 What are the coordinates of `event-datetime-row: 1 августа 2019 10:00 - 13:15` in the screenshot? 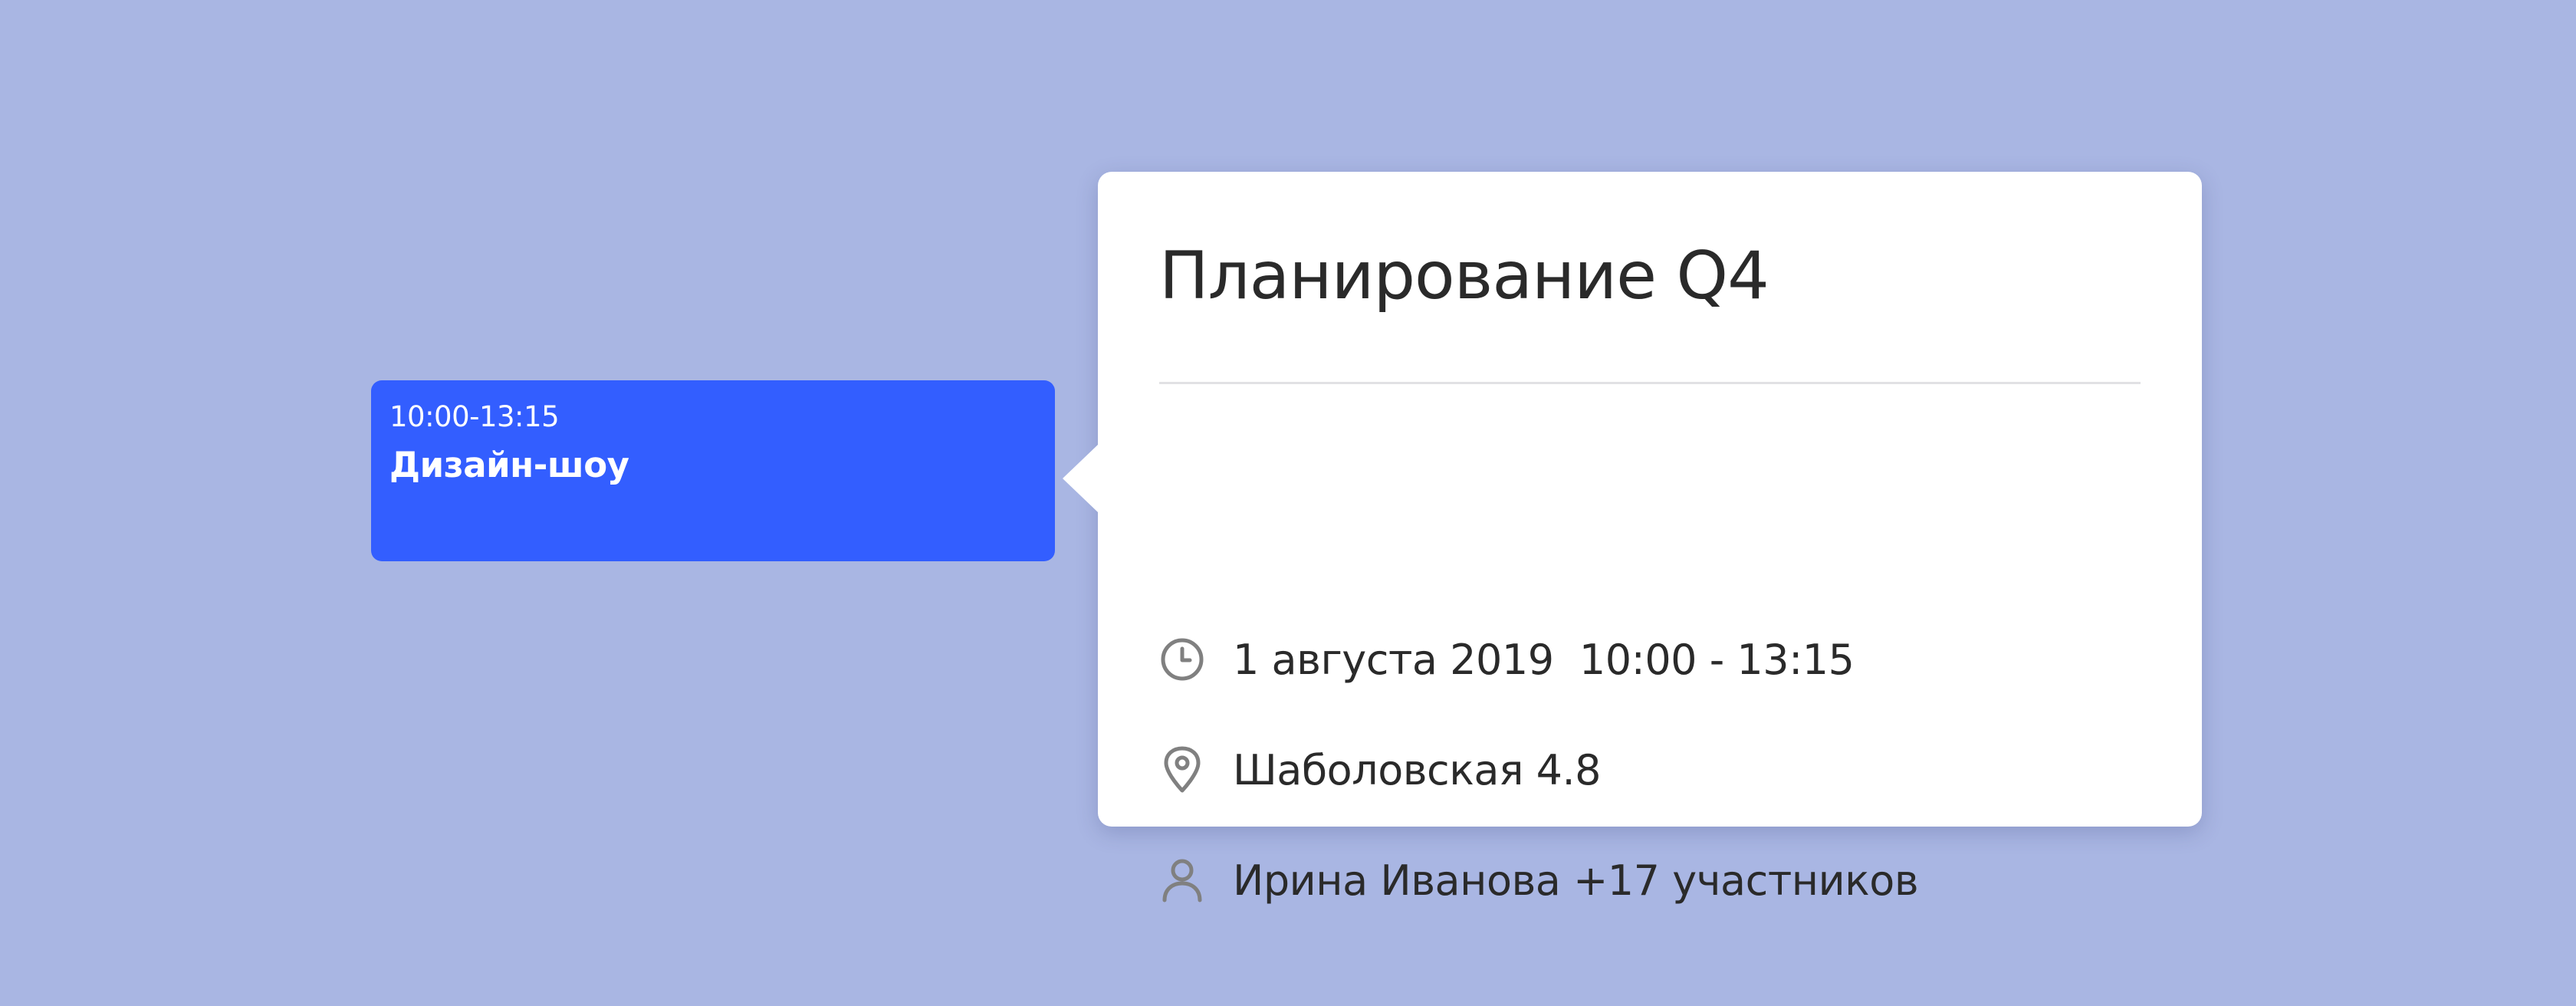 It's located at (1507, 659).